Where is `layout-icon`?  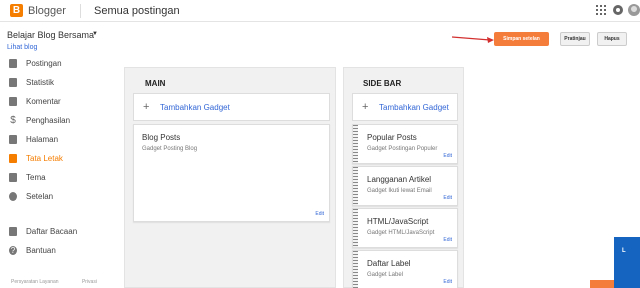
layout-icon is located at coordinates (13, 158).